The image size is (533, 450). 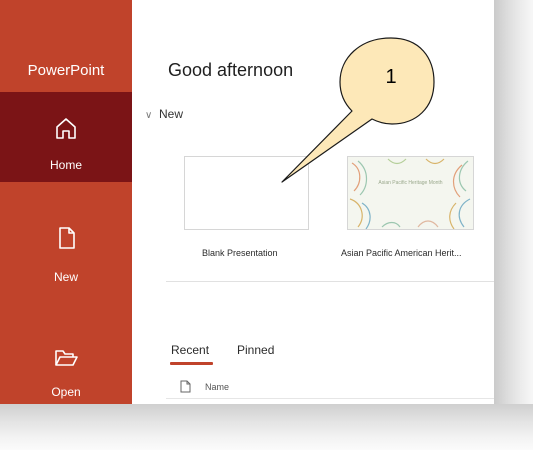 What do you see at coordinates (67, 238) in the screenshot?
I see `new-document-icon` at bounding box center [67, 238].